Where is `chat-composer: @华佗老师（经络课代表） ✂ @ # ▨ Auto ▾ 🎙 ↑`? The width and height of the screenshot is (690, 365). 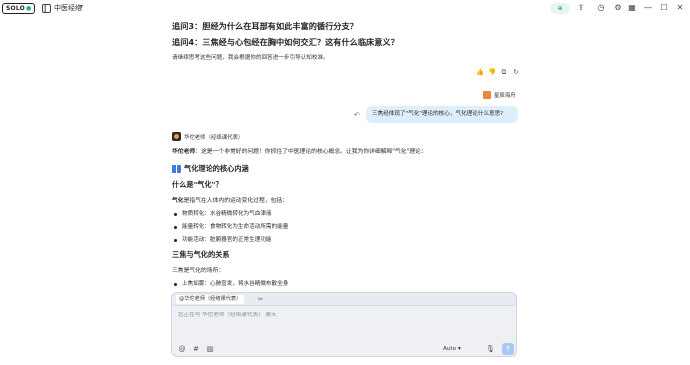 chat-composer: @华佗老师（经络课代表） ✂ @ # ▨ Auto ▾ 🎙 ↑ is located at coordinates (344, 324).